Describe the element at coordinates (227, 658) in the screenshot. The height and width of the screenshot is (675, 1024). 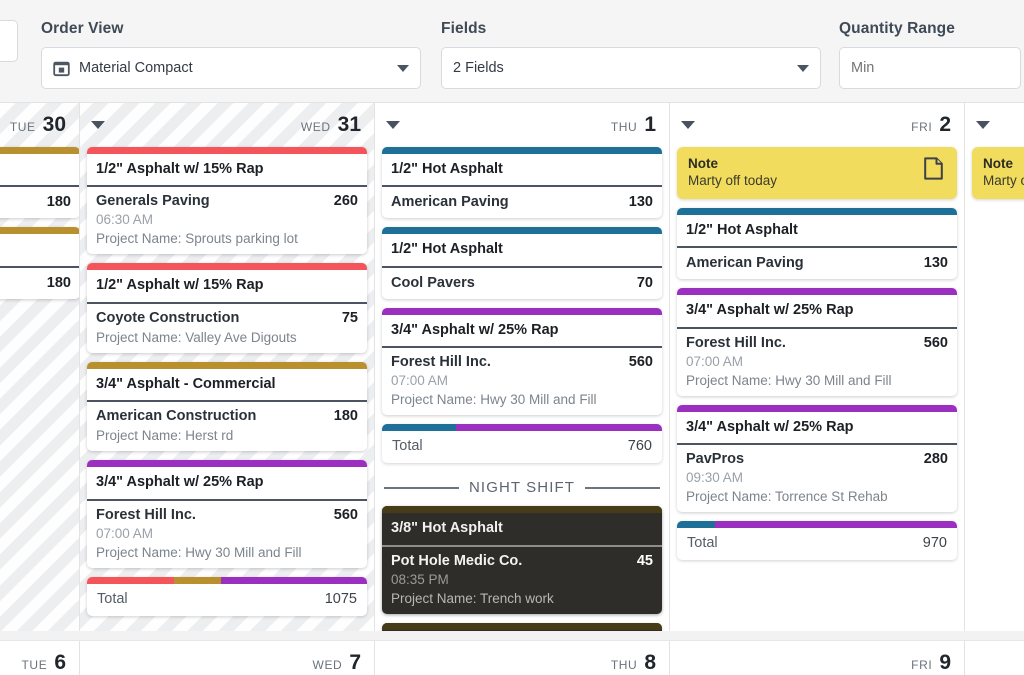
I see `day-column-next-wed: WED 7` at that location.